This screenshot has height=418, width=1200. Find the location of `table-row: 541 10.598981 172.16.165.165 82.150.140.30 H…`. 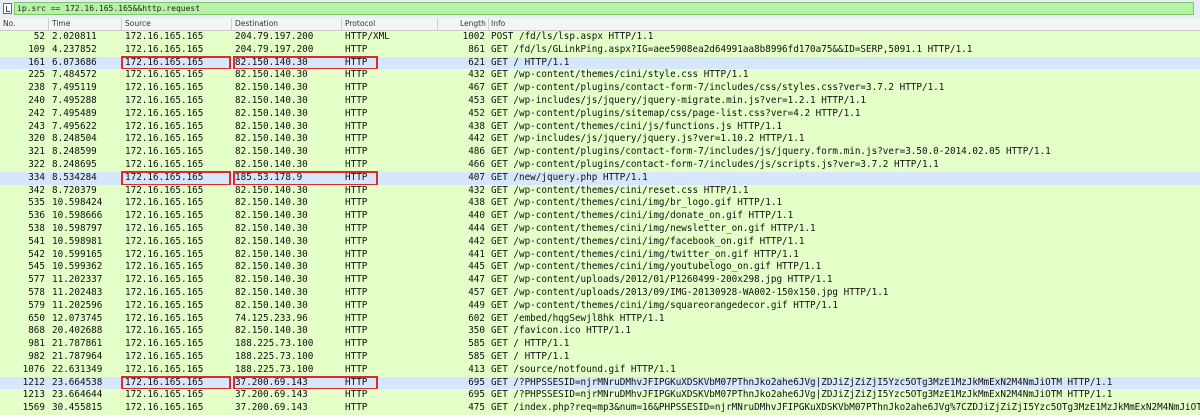

table-row: 541 10.598981 172.16.165.165 82.150.140.30 H… is located at coordinates (600, 242).